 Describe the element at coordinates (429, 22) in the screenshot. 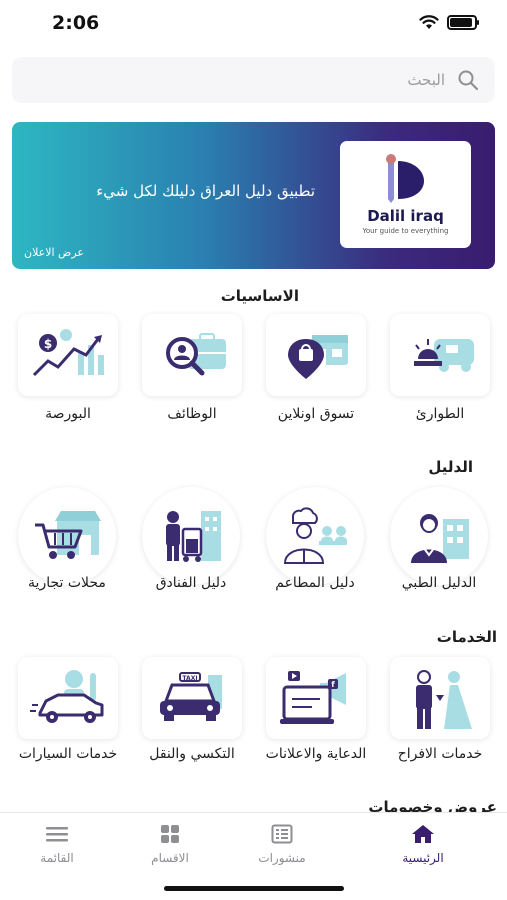

I see `wifi-icon` at that location.